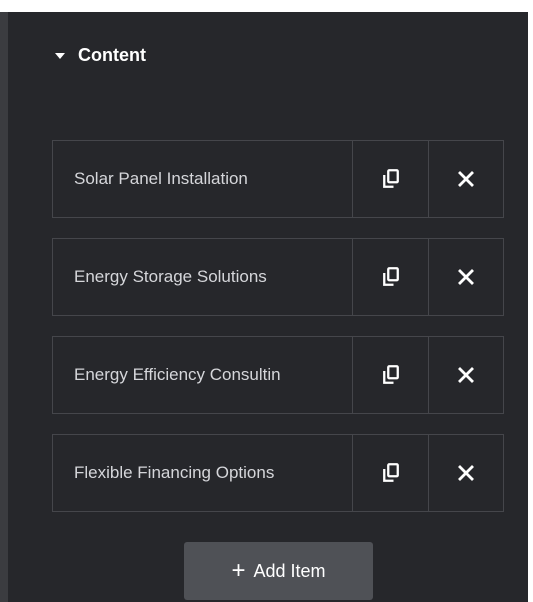  I want to click on item-title: Solar Panel Installation, so click(203, 179).